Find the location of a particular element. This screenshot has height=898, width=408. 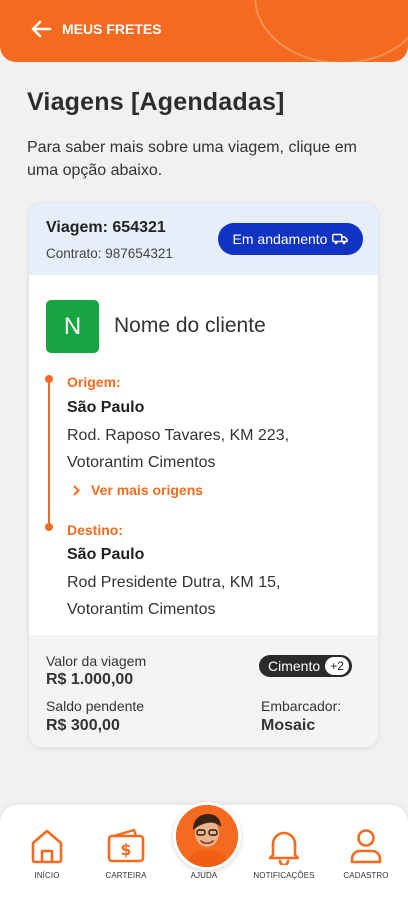

page-title: Viagens [Agendadas] is located at coordinates (156, 102).